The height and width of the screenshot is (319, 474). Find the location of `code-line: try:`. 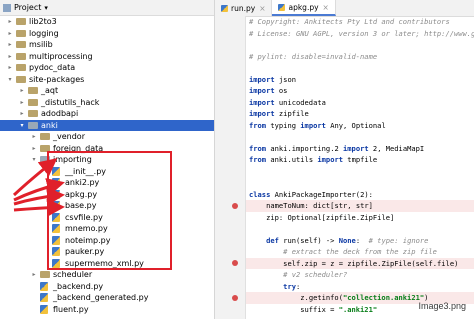

code-line: try: is located at coordinates (360, 287).